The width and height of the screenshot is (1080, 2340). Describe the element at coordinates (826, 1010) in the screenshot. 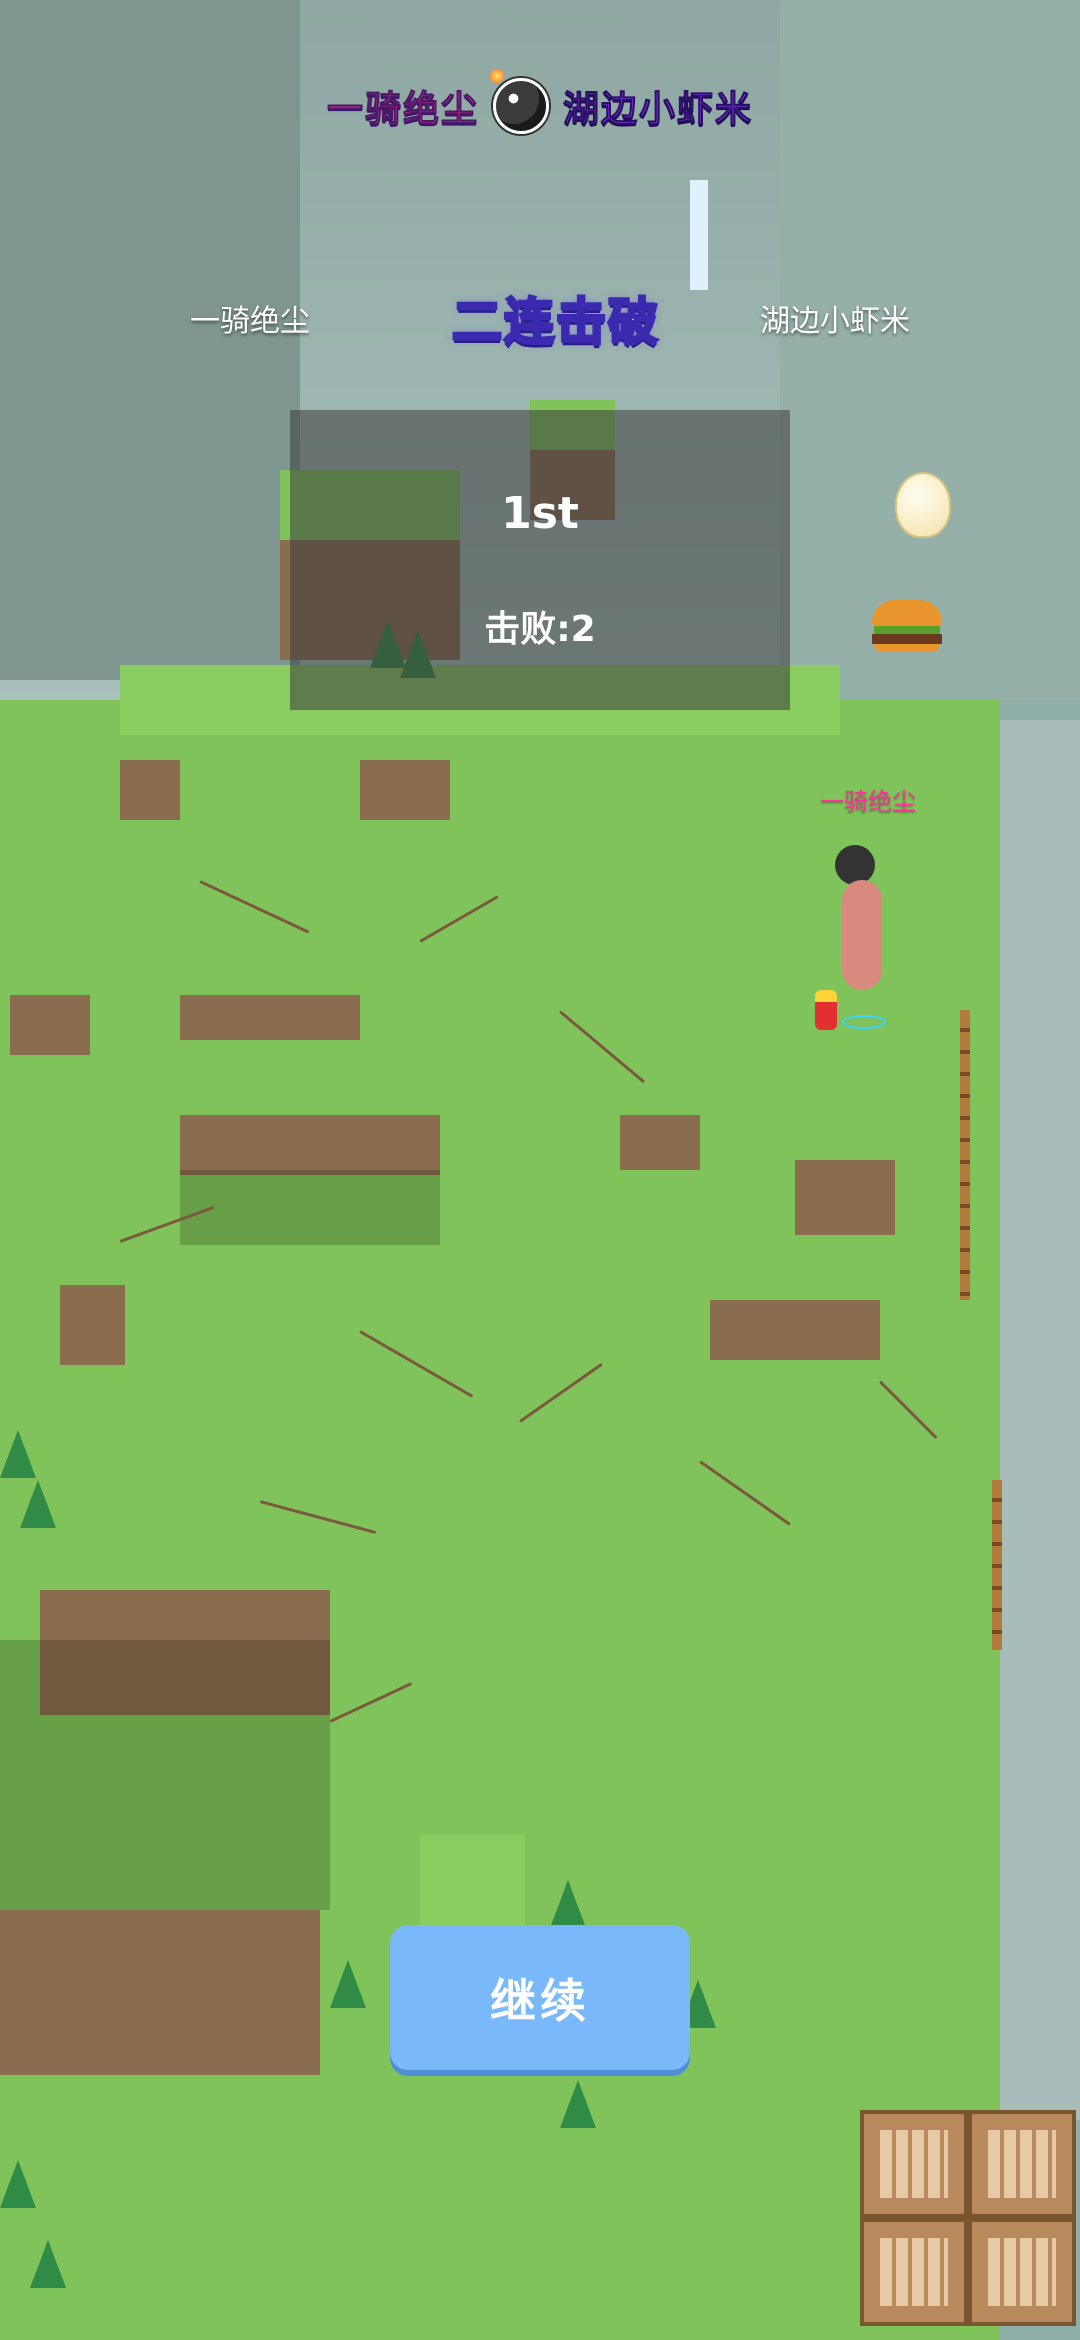

I see `dynamite-icon` at that location.